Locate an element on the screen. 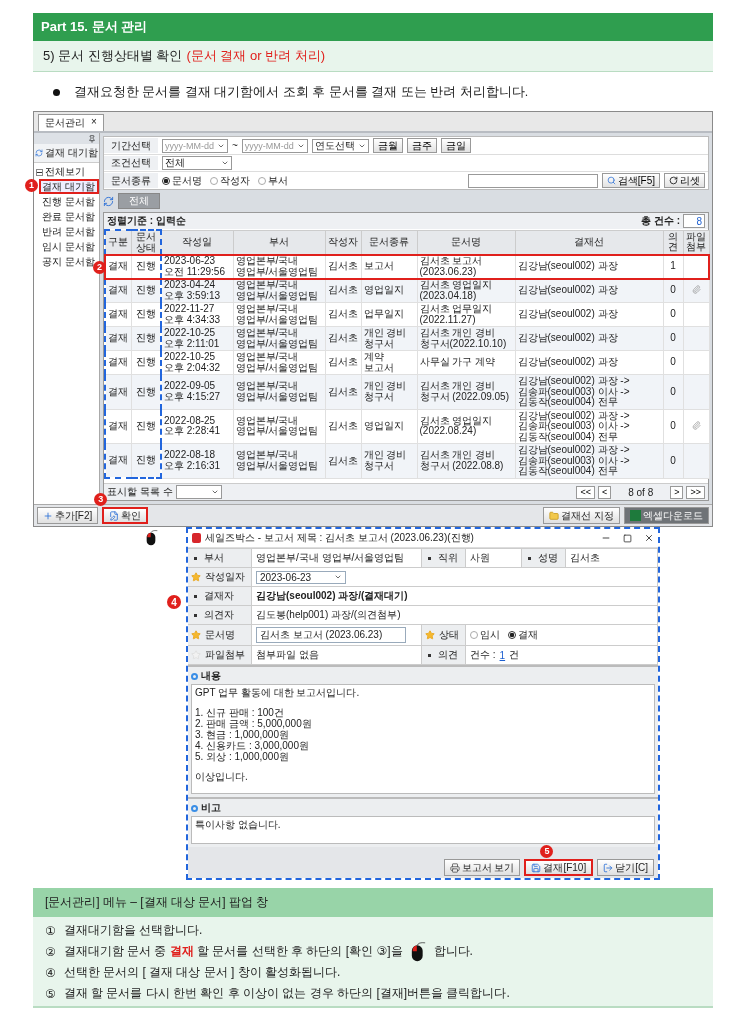  column-header: 문서종류 is located at coordinates (389, 242).